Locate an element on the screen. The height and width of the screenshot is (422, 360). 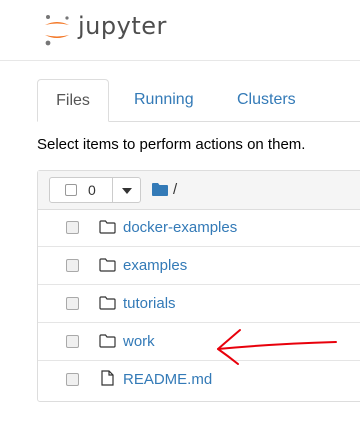
file-link: examples is located at coordinates (155, 265).